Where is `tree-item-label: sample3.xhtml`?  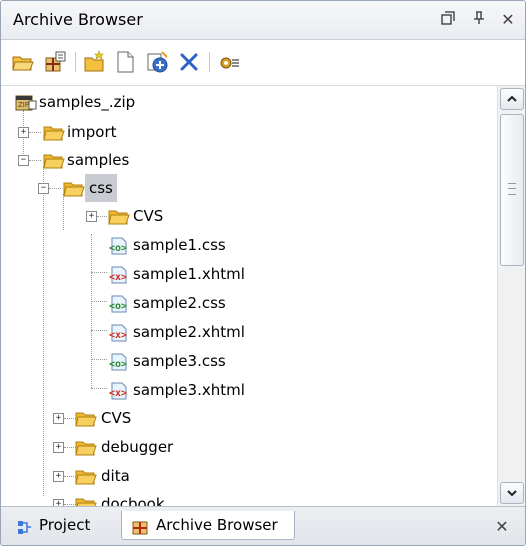 tree-item-label: sample3.xhtml is located at coordinates (189, 390).